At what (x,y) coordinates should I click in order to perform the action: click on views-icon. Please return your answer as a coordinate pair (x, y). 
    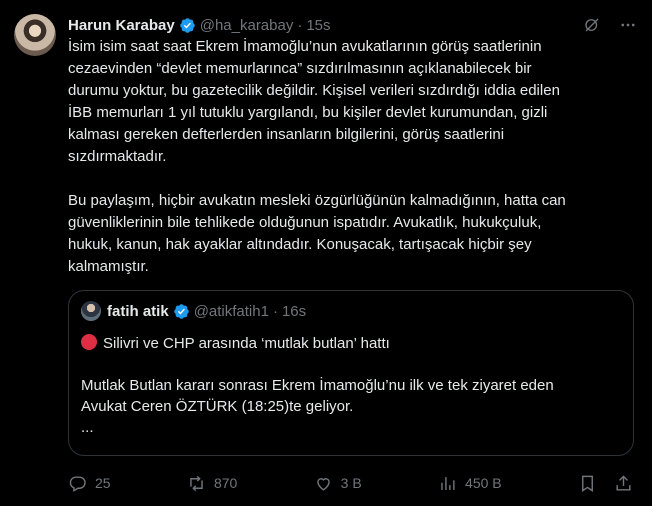
    Looking at the image, I should click on (447, 483).